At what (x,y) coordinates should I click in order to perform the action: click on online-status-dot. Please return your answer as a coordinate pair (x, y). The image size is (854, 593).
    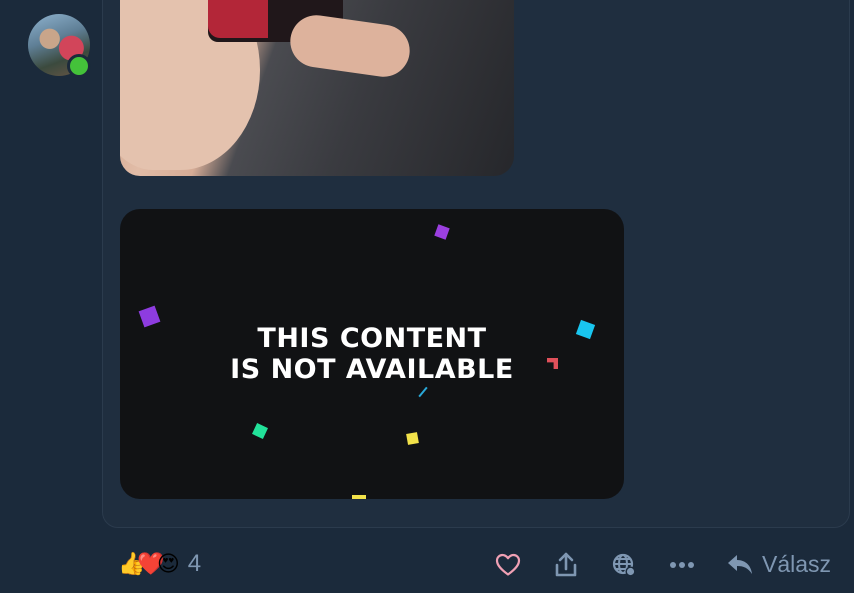
    Looking at the image, I should click on (79, 66).